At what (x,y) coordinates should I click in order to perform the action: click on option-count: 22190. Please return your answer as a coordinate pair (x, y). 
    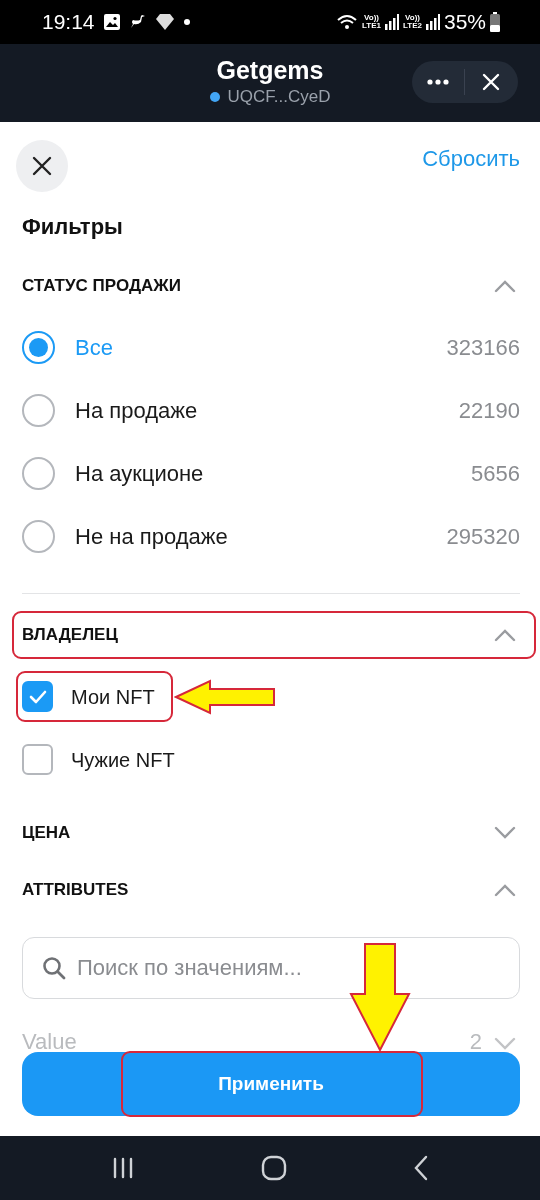
    Looking at the image, I should click on (489, 411).